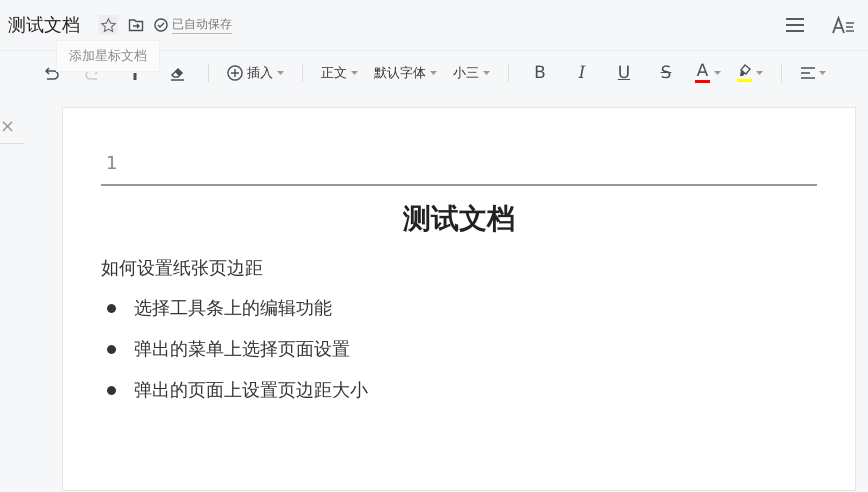 The height and width of the screenshot is (492, 868). I want to click on document-heading: 测试文档, so click(459, 219).